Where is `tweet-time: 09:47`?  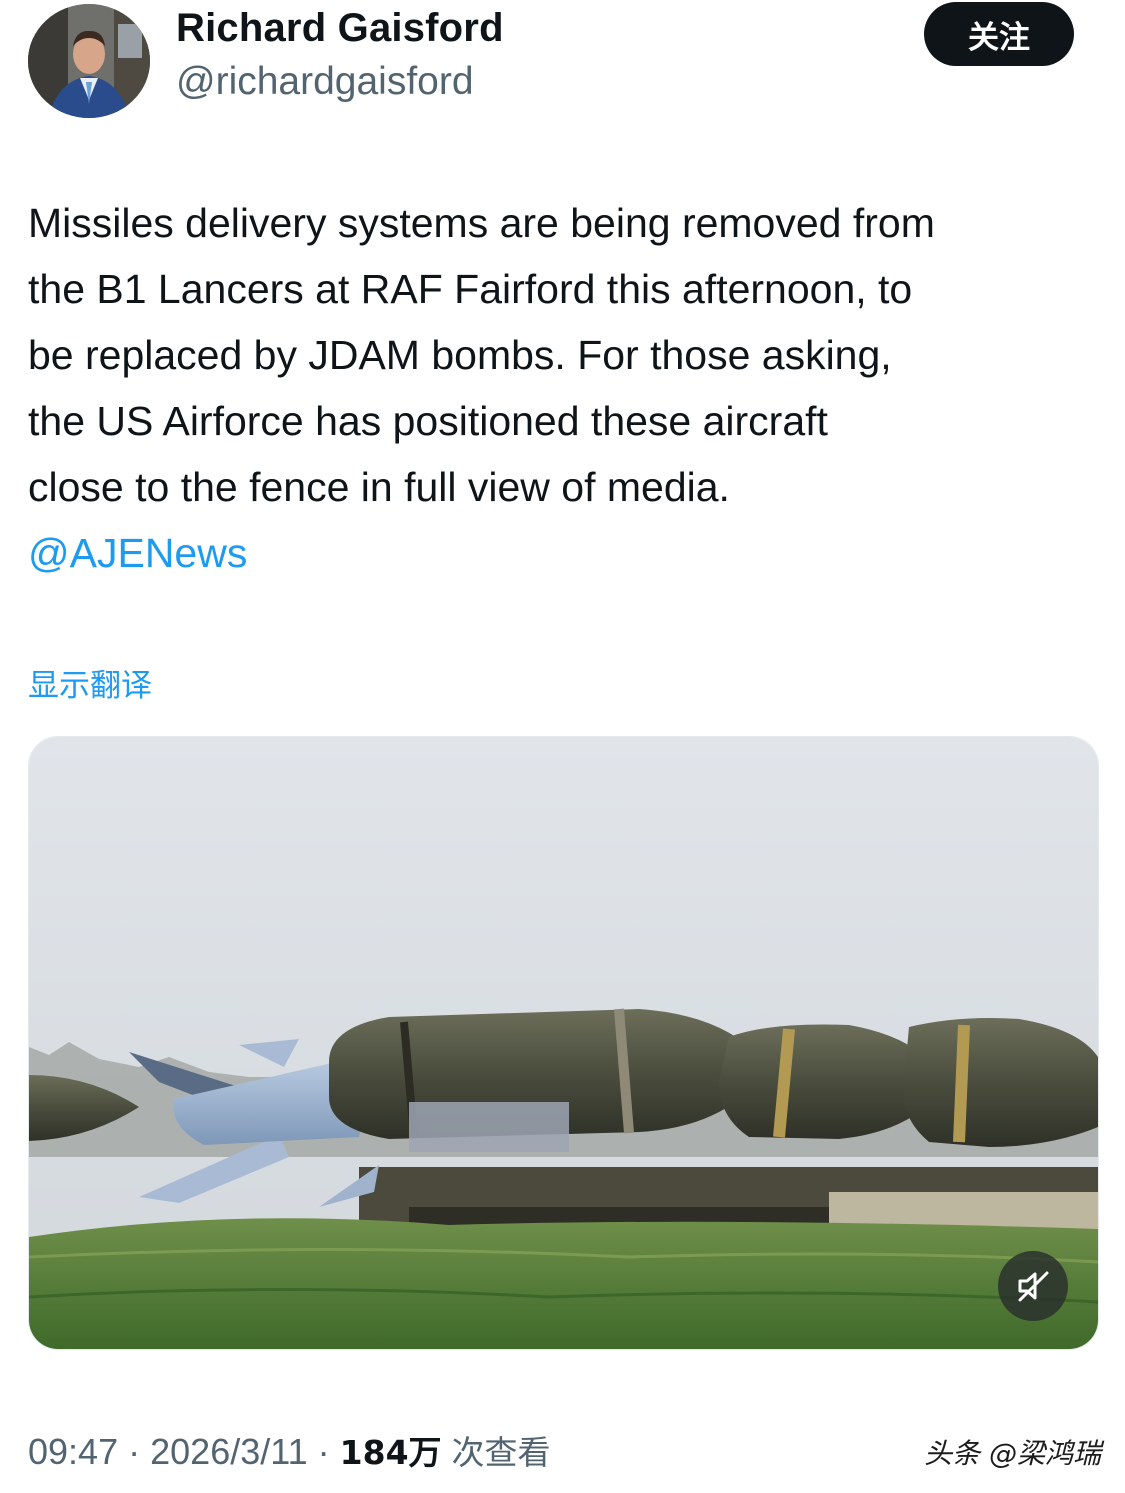
tweet-time: 09:47 is located at coordinates (73, 1451).